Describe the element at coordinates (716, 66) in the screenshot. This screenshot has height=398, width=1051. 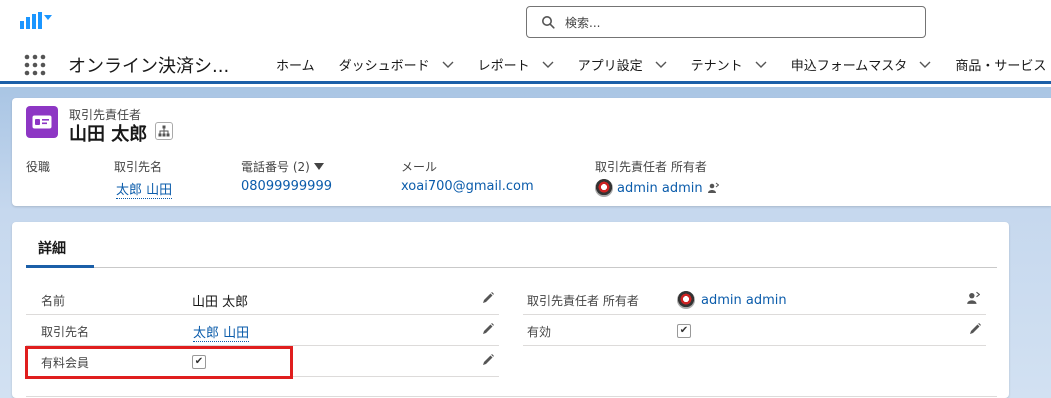
I see `nav-tab-label: テナント` at that location.